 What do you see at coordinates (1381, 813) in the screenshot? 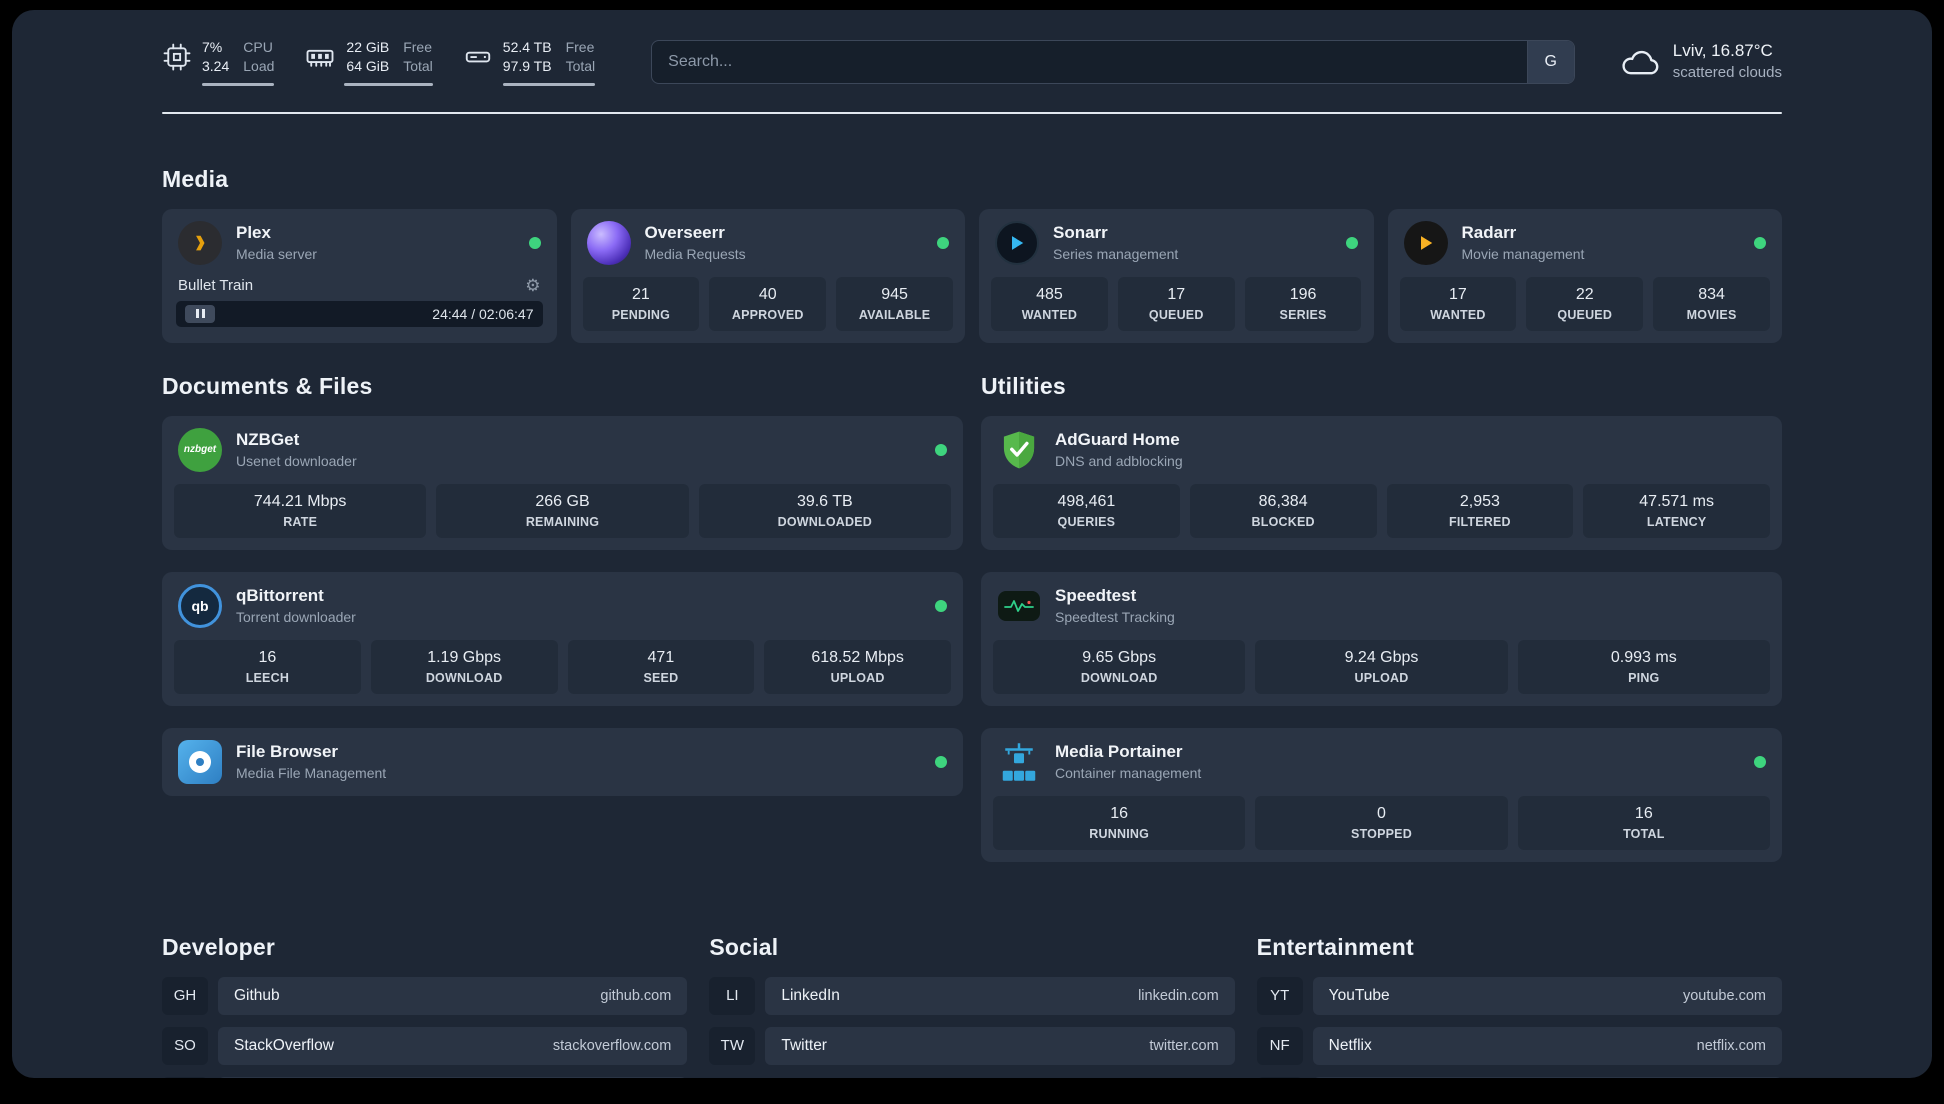
I see `stat-value: 0` at bounding box center [1381, 813].